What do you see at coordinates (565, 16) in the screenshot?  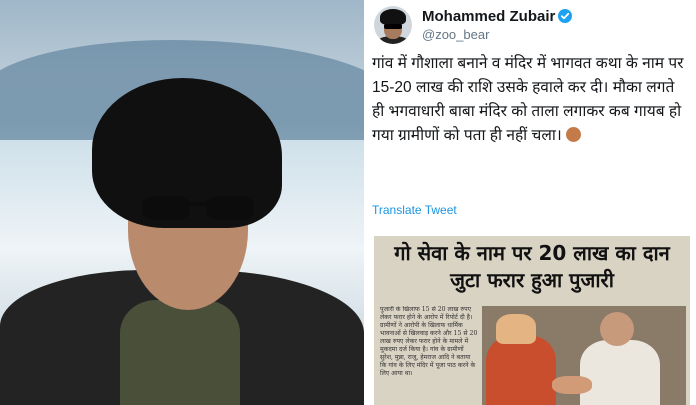 I see `verified-badge-icon` at bounding box center [565, 16].